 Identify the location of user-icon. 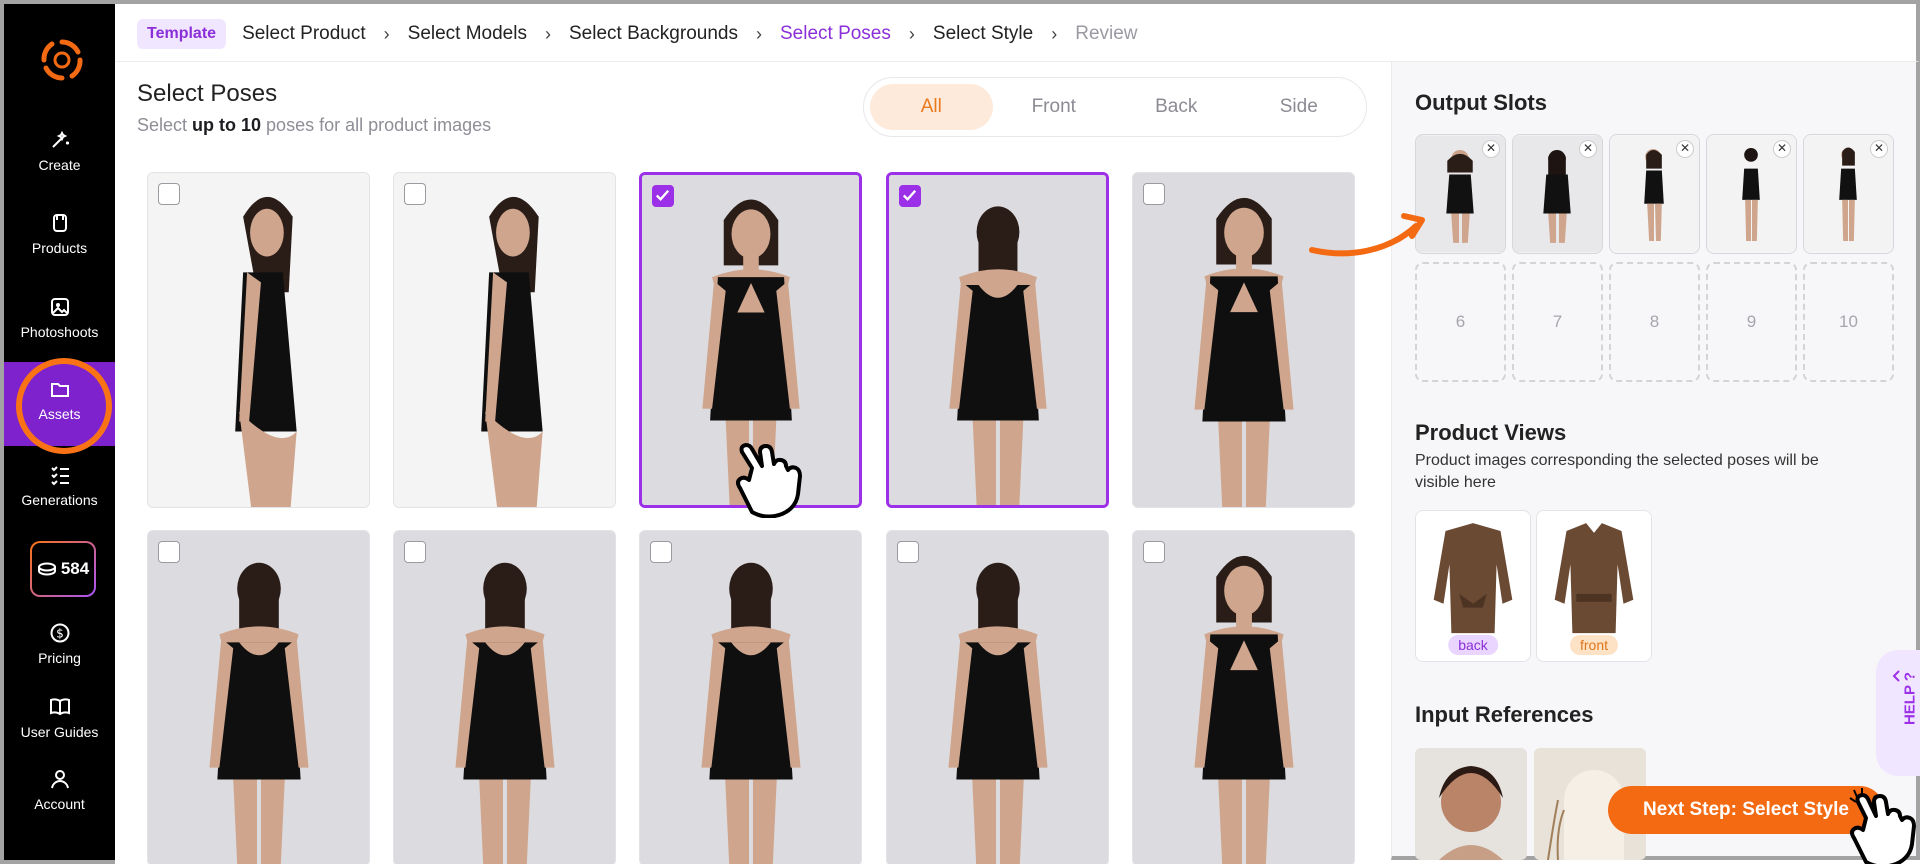
(59, 779).